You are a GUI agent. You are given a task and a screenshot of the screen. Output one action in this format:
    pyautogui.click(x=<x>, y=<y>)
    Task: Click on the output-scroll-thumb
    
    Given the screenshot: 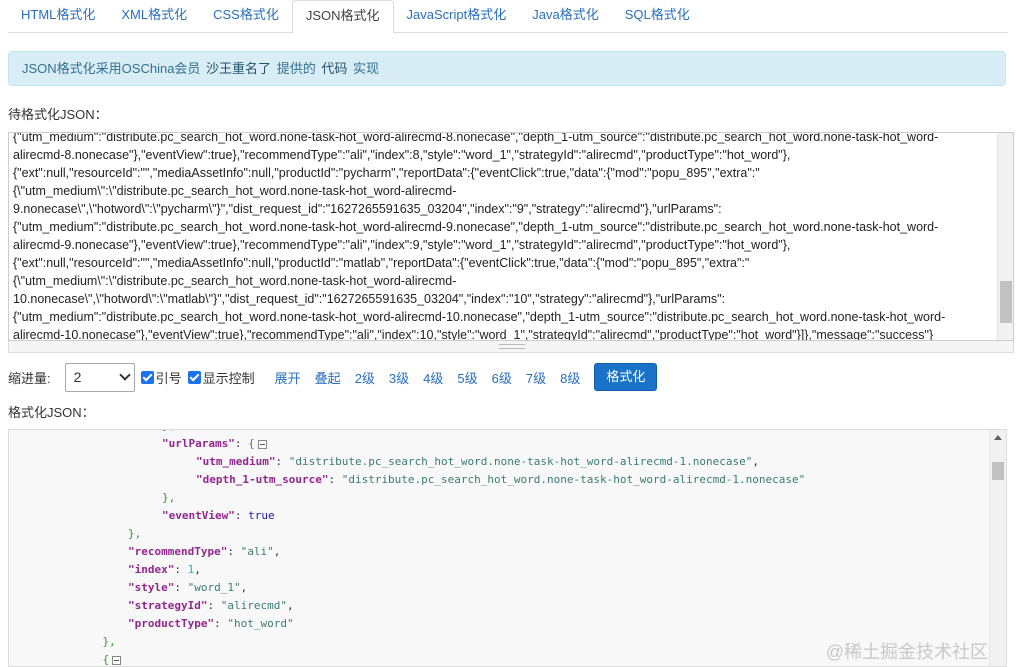 What is the action you would take?
    pyautogui.click(x=998, y=471)
    